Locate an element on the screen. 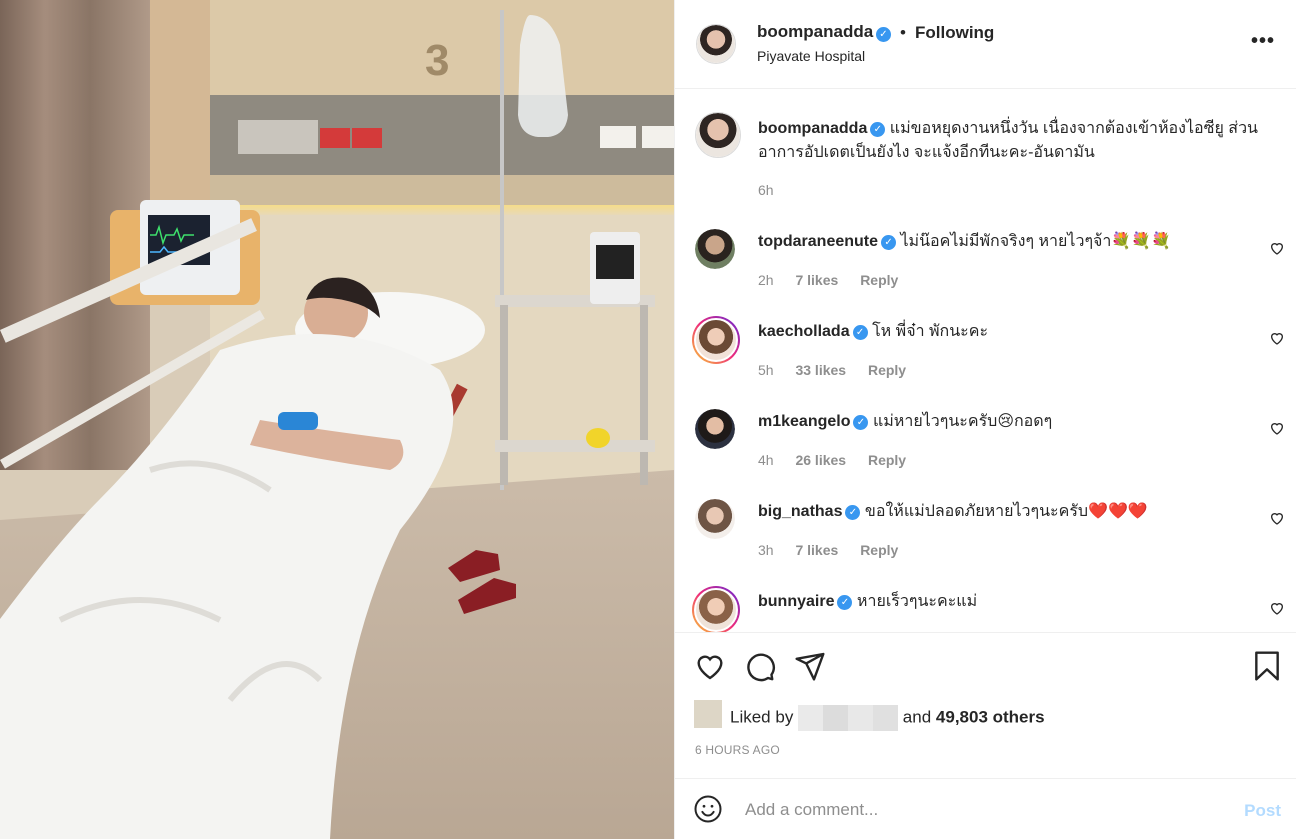 Image resolution: width=1296 pixels, height=839 pixels. comment-meta: 5h 33 likes Reply is located at coordinates (841, 370).